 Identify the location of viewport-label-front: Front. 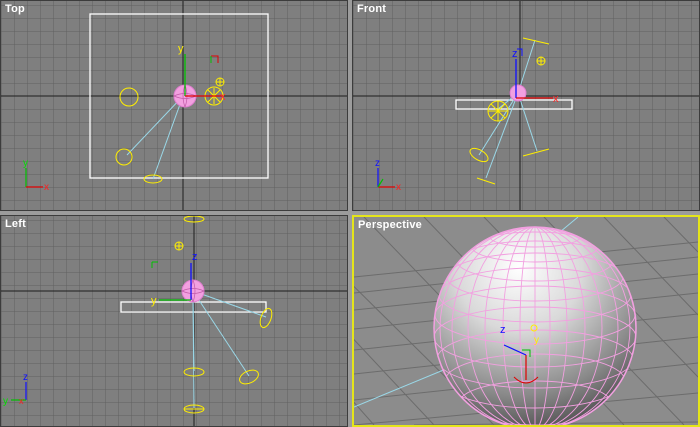
(371, 9).